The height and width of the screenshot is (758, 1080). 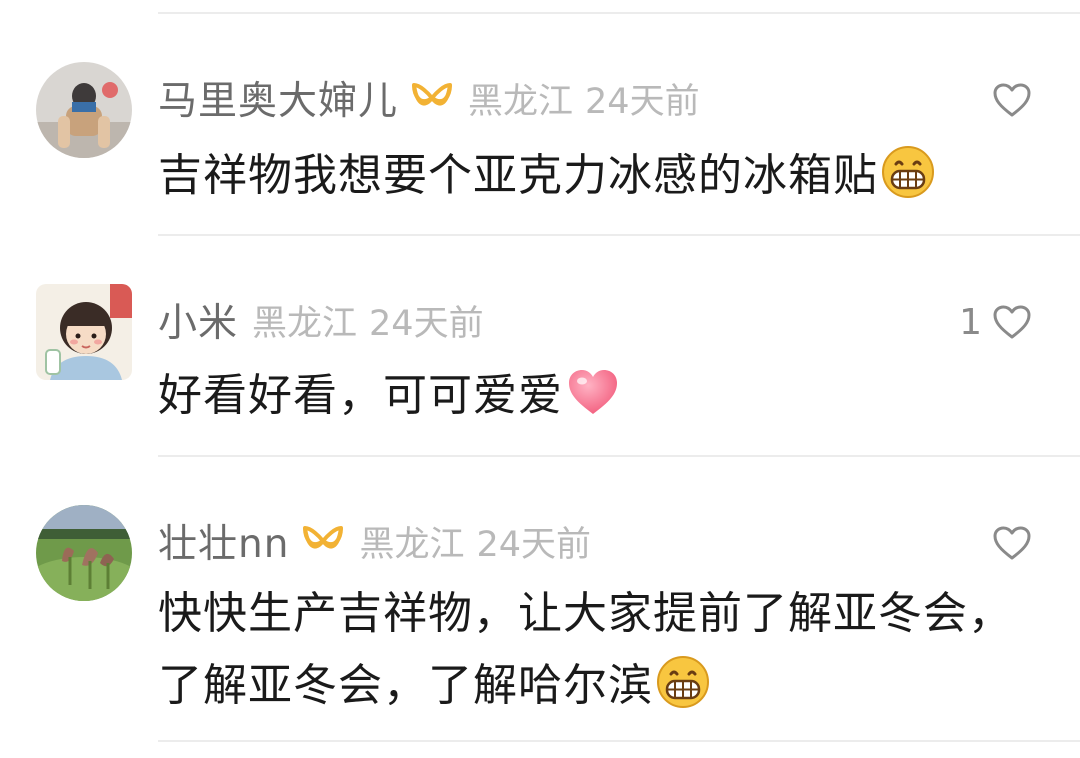 What do you see at coordinates (223, 541) in the screenshot?
I see `username: 壮壮nn` at bounding box center [223, 541].